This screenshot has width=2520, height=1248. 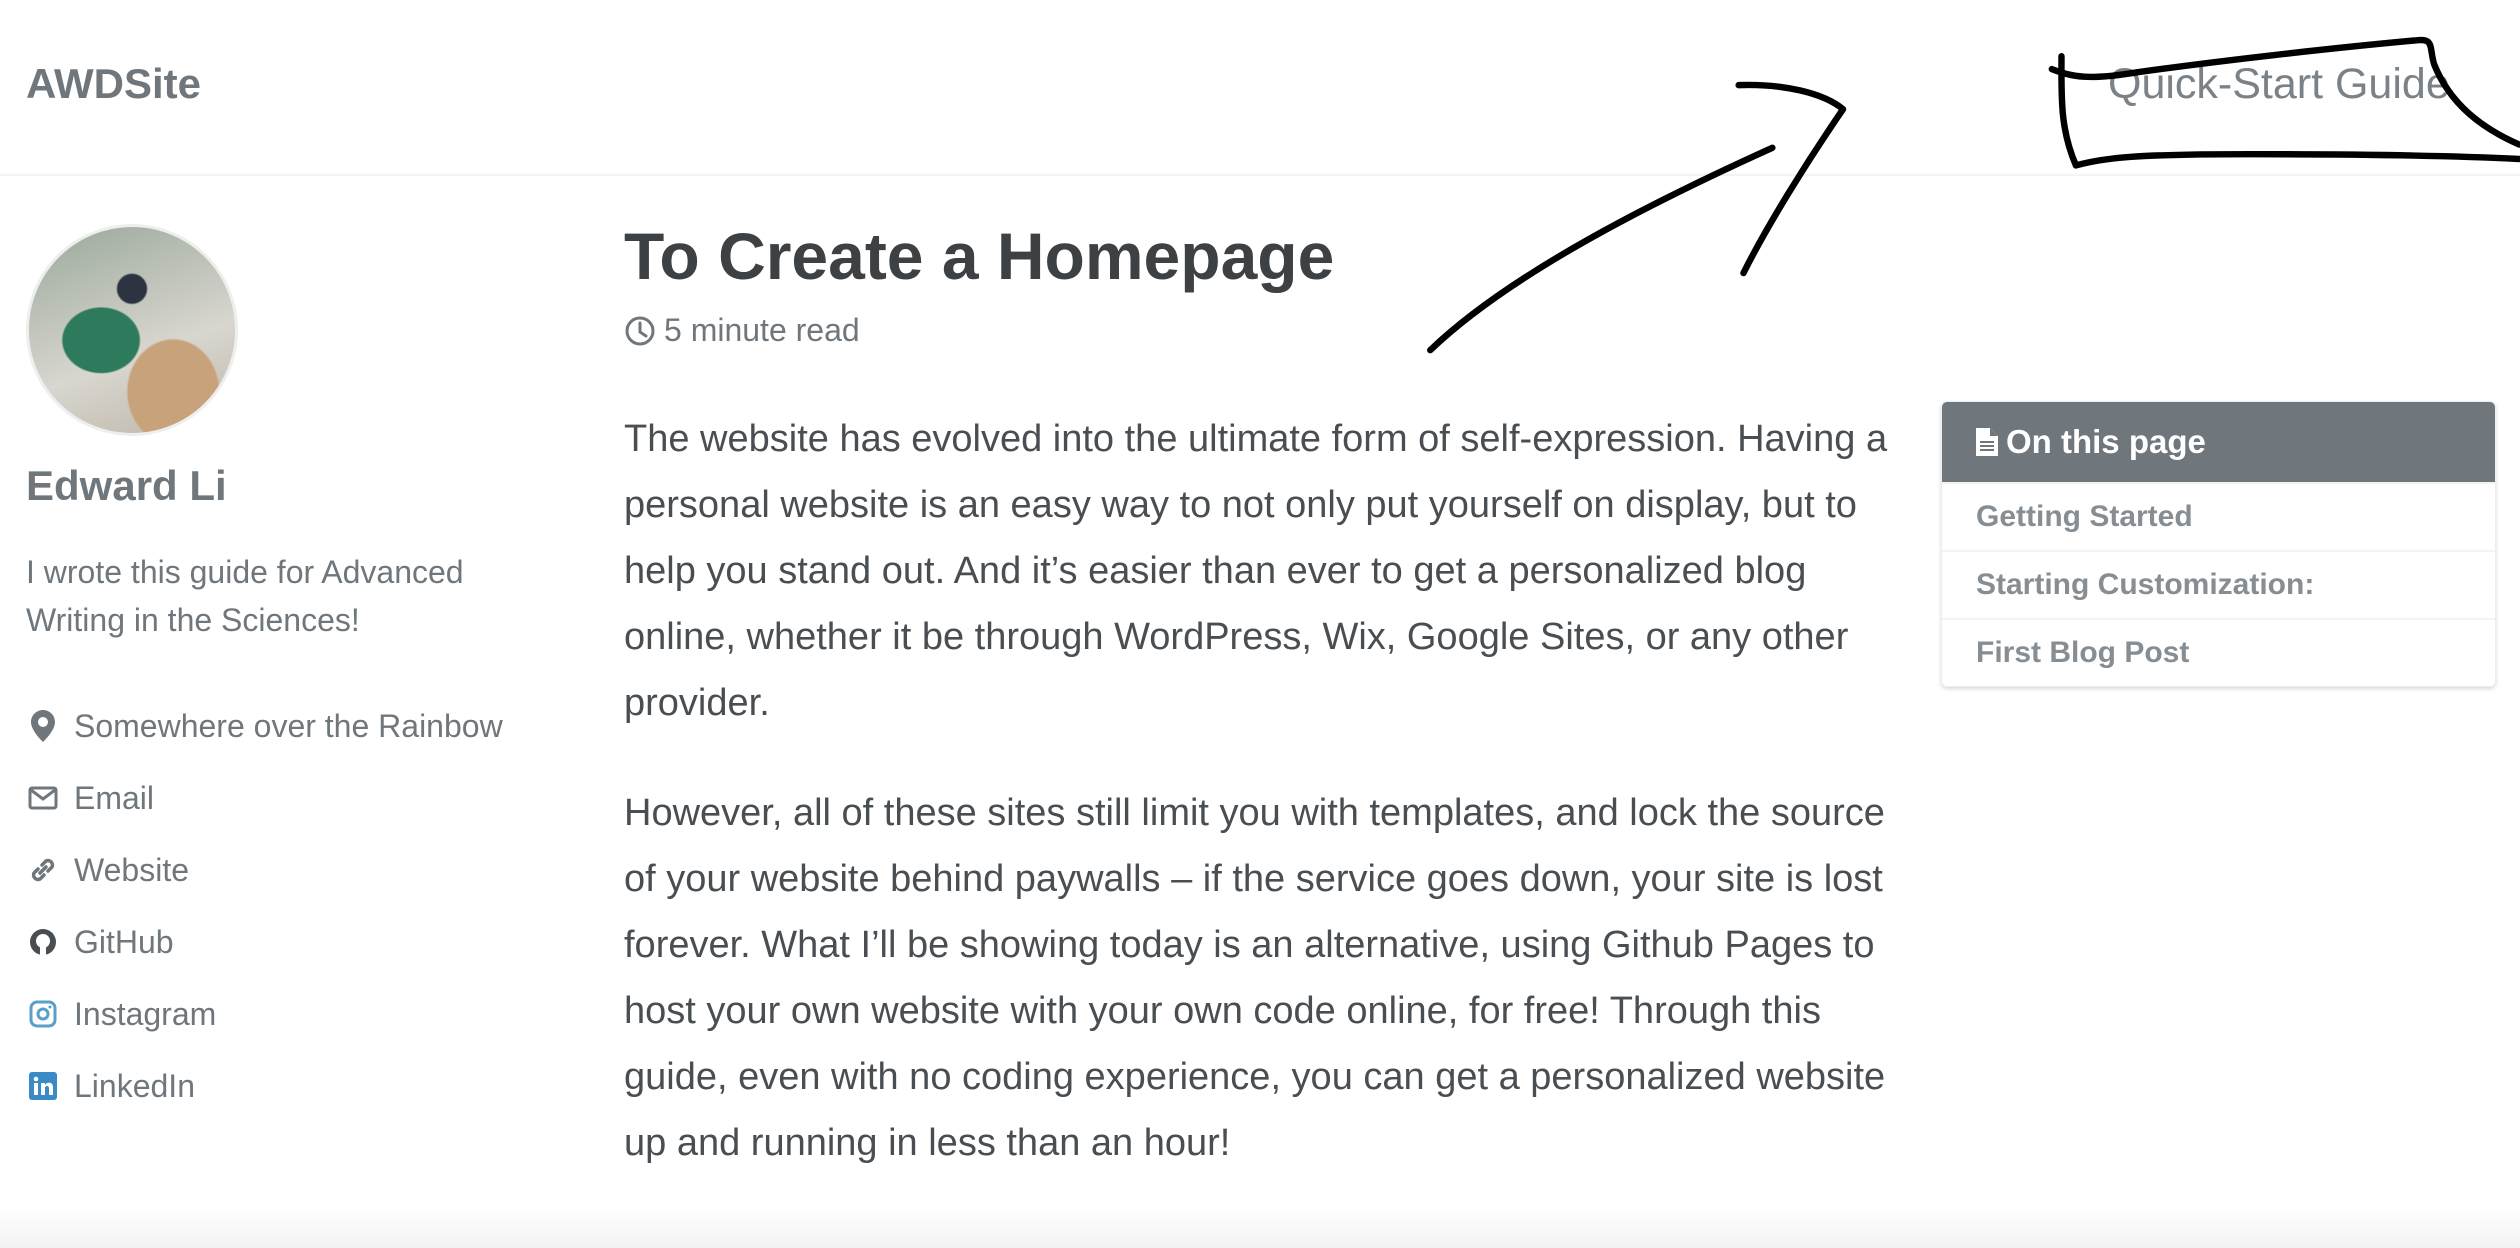 I want to click on toc-item-starting-customization: Starting Customization:, so click(x=2218, y=584).